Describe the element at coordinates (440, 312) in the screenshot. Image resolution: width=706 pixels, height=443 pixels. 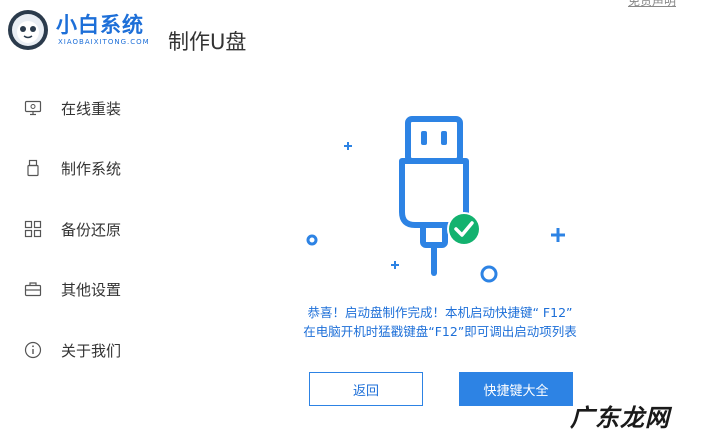
I see `success-message: 恭喜！启动盘制作完成！本机启动快捷键“ F12”` at that location.